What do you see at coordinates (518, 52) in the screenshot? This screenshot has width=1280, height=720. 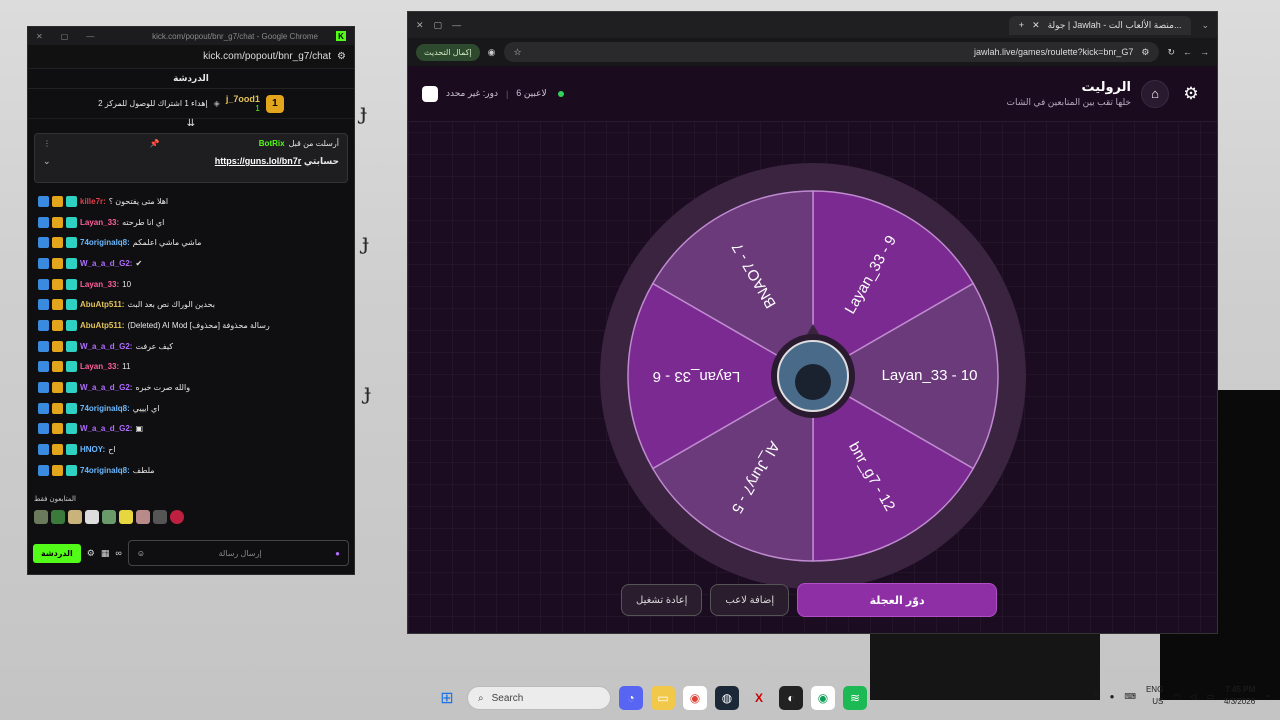 I see `bookmark-icon: ☆` at bounding box center [518, 52].